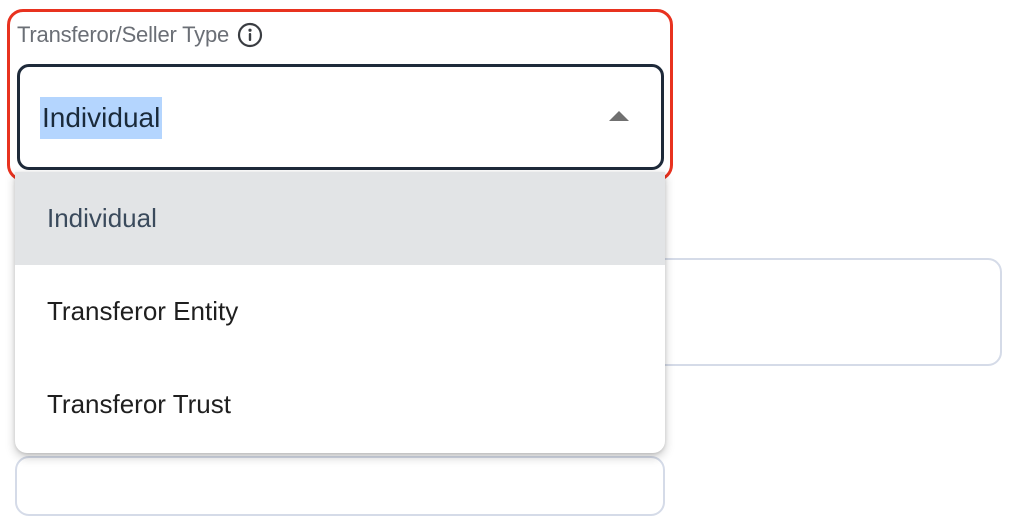  Describe the element at coordinates (340, 486) in the screenshot. I see `background-input-field-bottom` at that location.